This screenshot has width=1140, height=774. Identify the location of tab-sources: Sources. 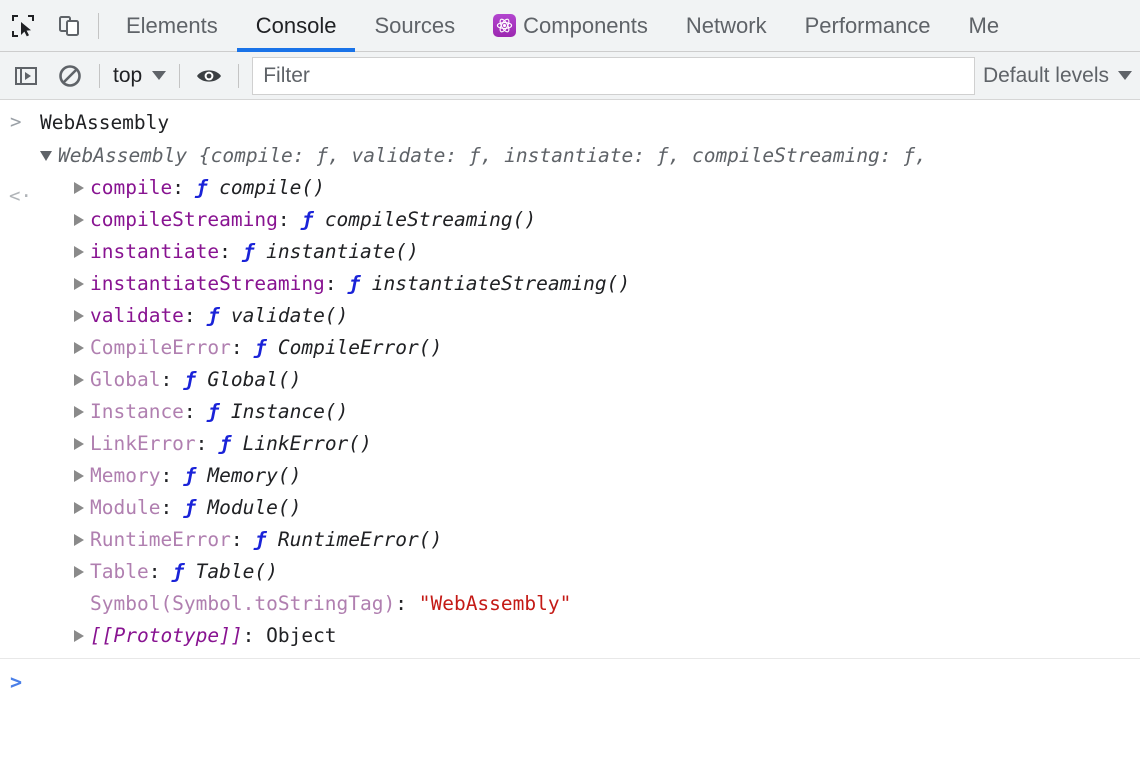
(414, 26).